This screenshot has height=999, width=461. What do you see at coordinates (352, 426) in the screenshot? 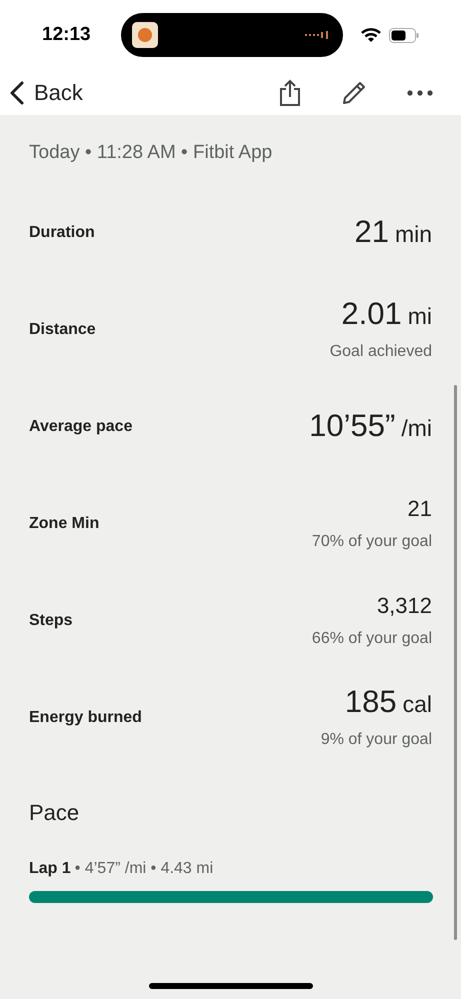
I see `stat-value: 10’55”` at bounding box center [352, 426].